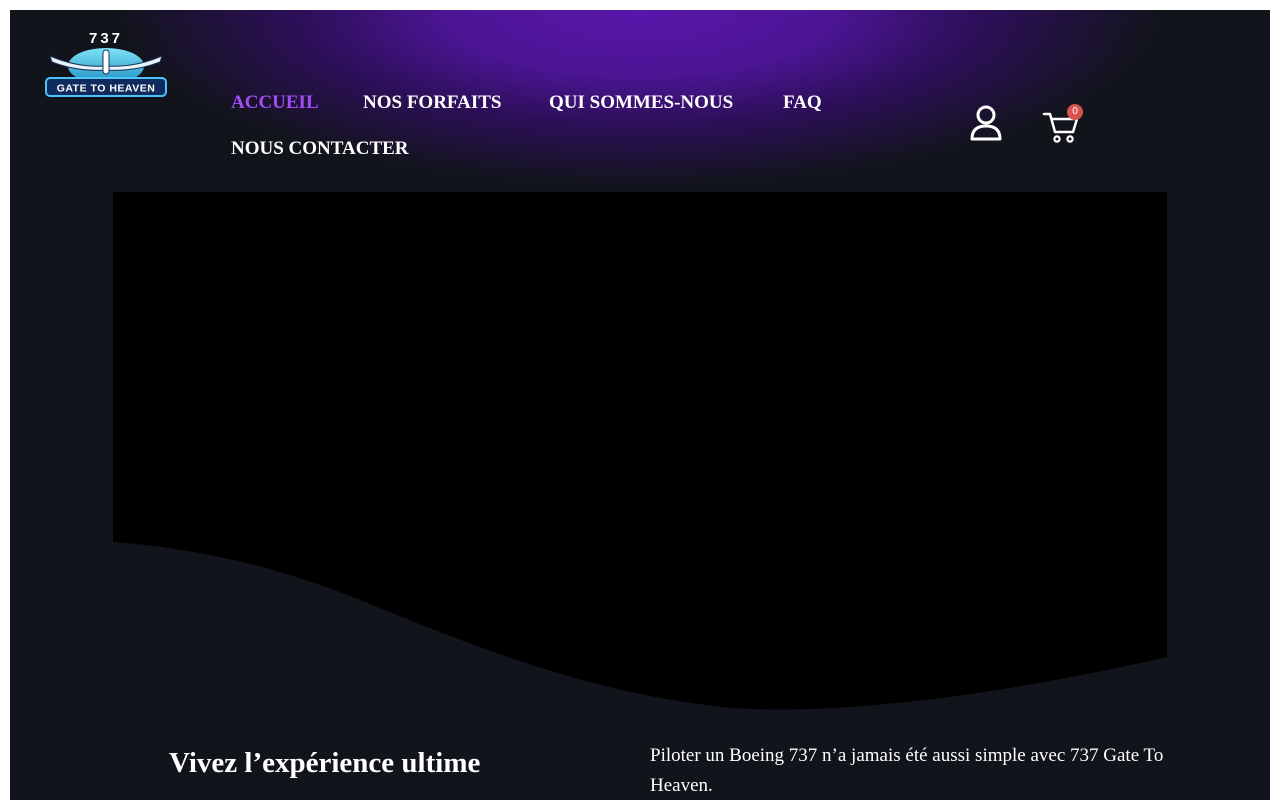 The height and width of the screenshot is (800, 1280). Describe the element at coordinates (320, 149) in the screenshot. I see `nav-item-nous-contacter: NOUS CONTACTER` at that location.